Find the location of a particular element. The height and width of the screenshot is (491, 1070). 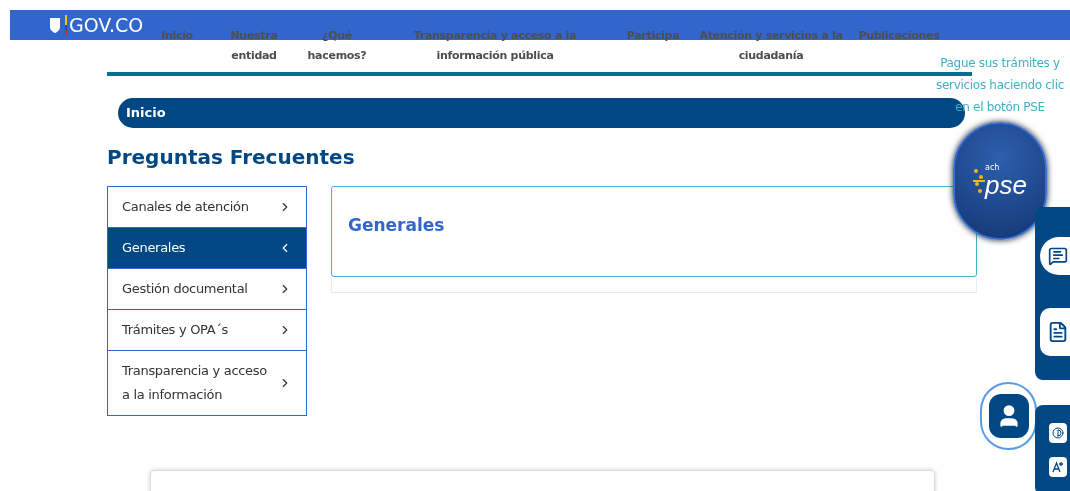

gov-logo: GOV.CO is located at coordinates (106, 25).